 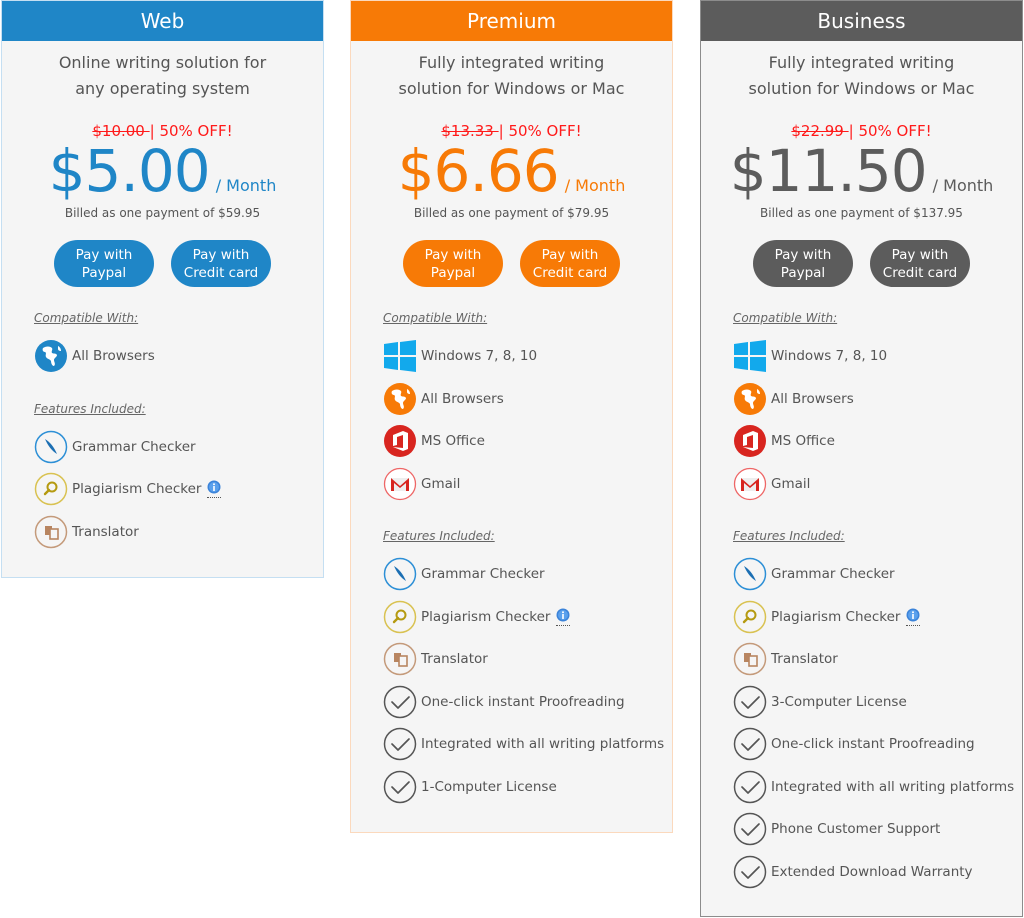 I want to click on billing-note: Billed as one payment of $59.95, so click(x=162, y=213).